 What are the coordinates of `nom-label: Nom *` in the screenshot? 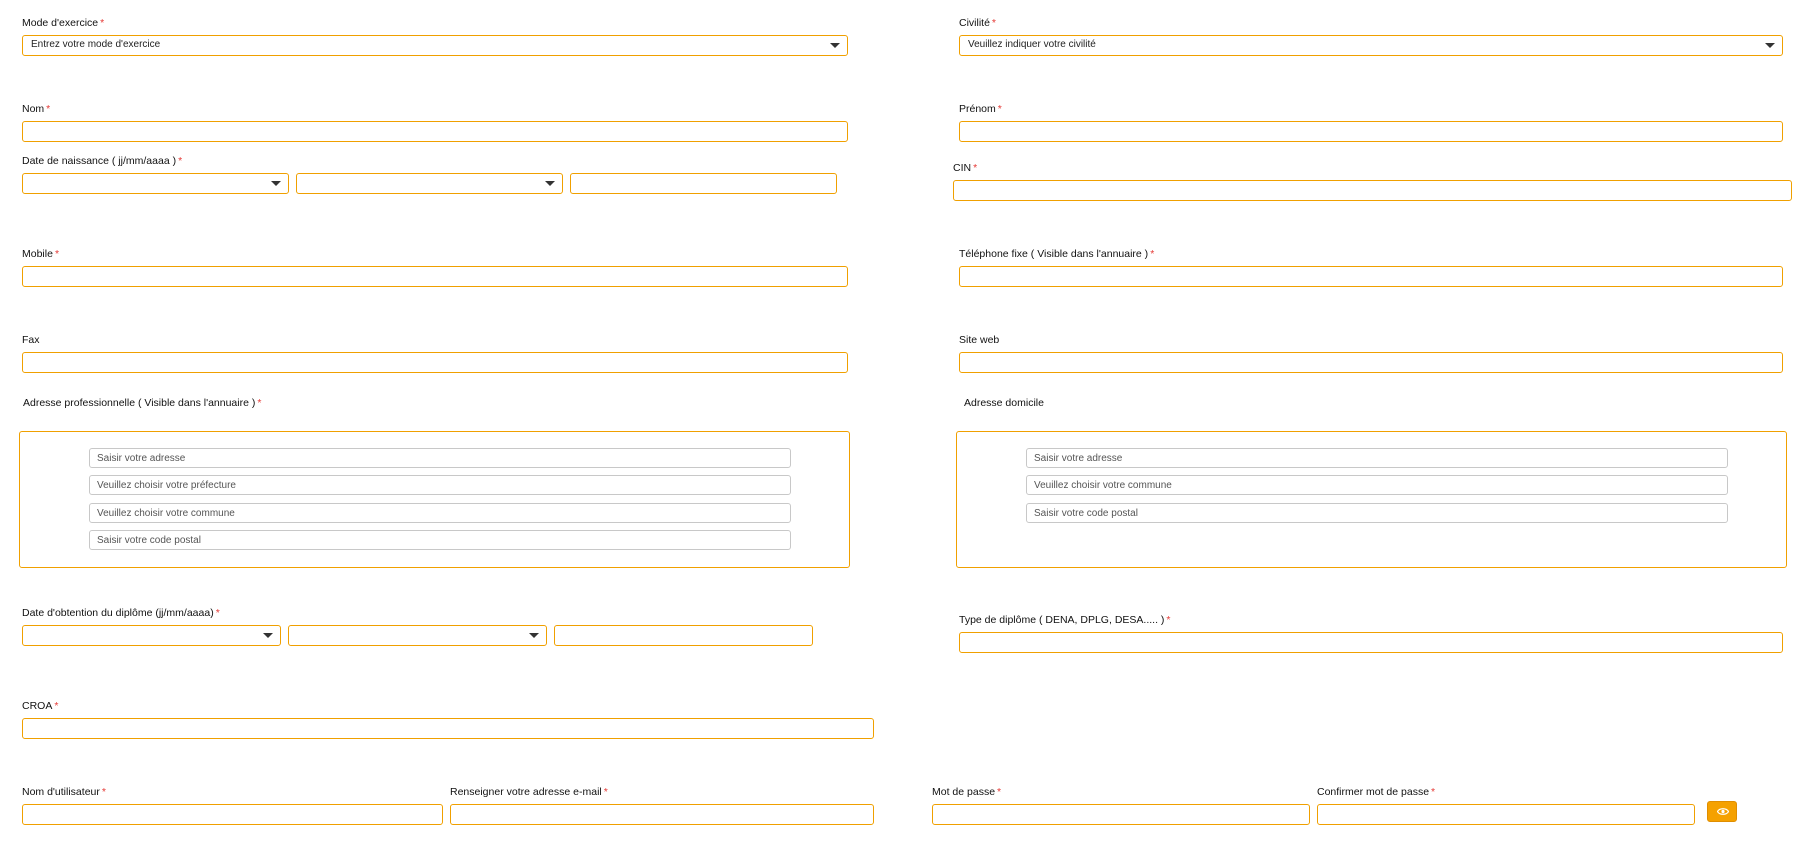 It's located at (36, 109).